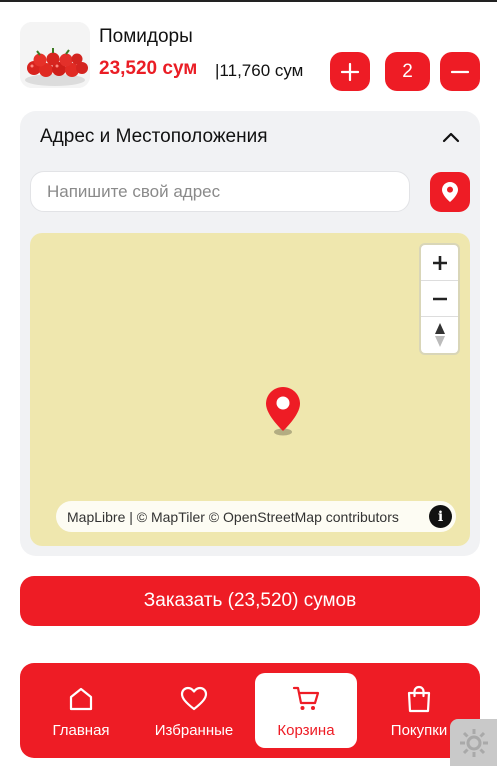 The height and width of the screenshot is (766, 497). I want to click on cart-icon, so click(306, 698).